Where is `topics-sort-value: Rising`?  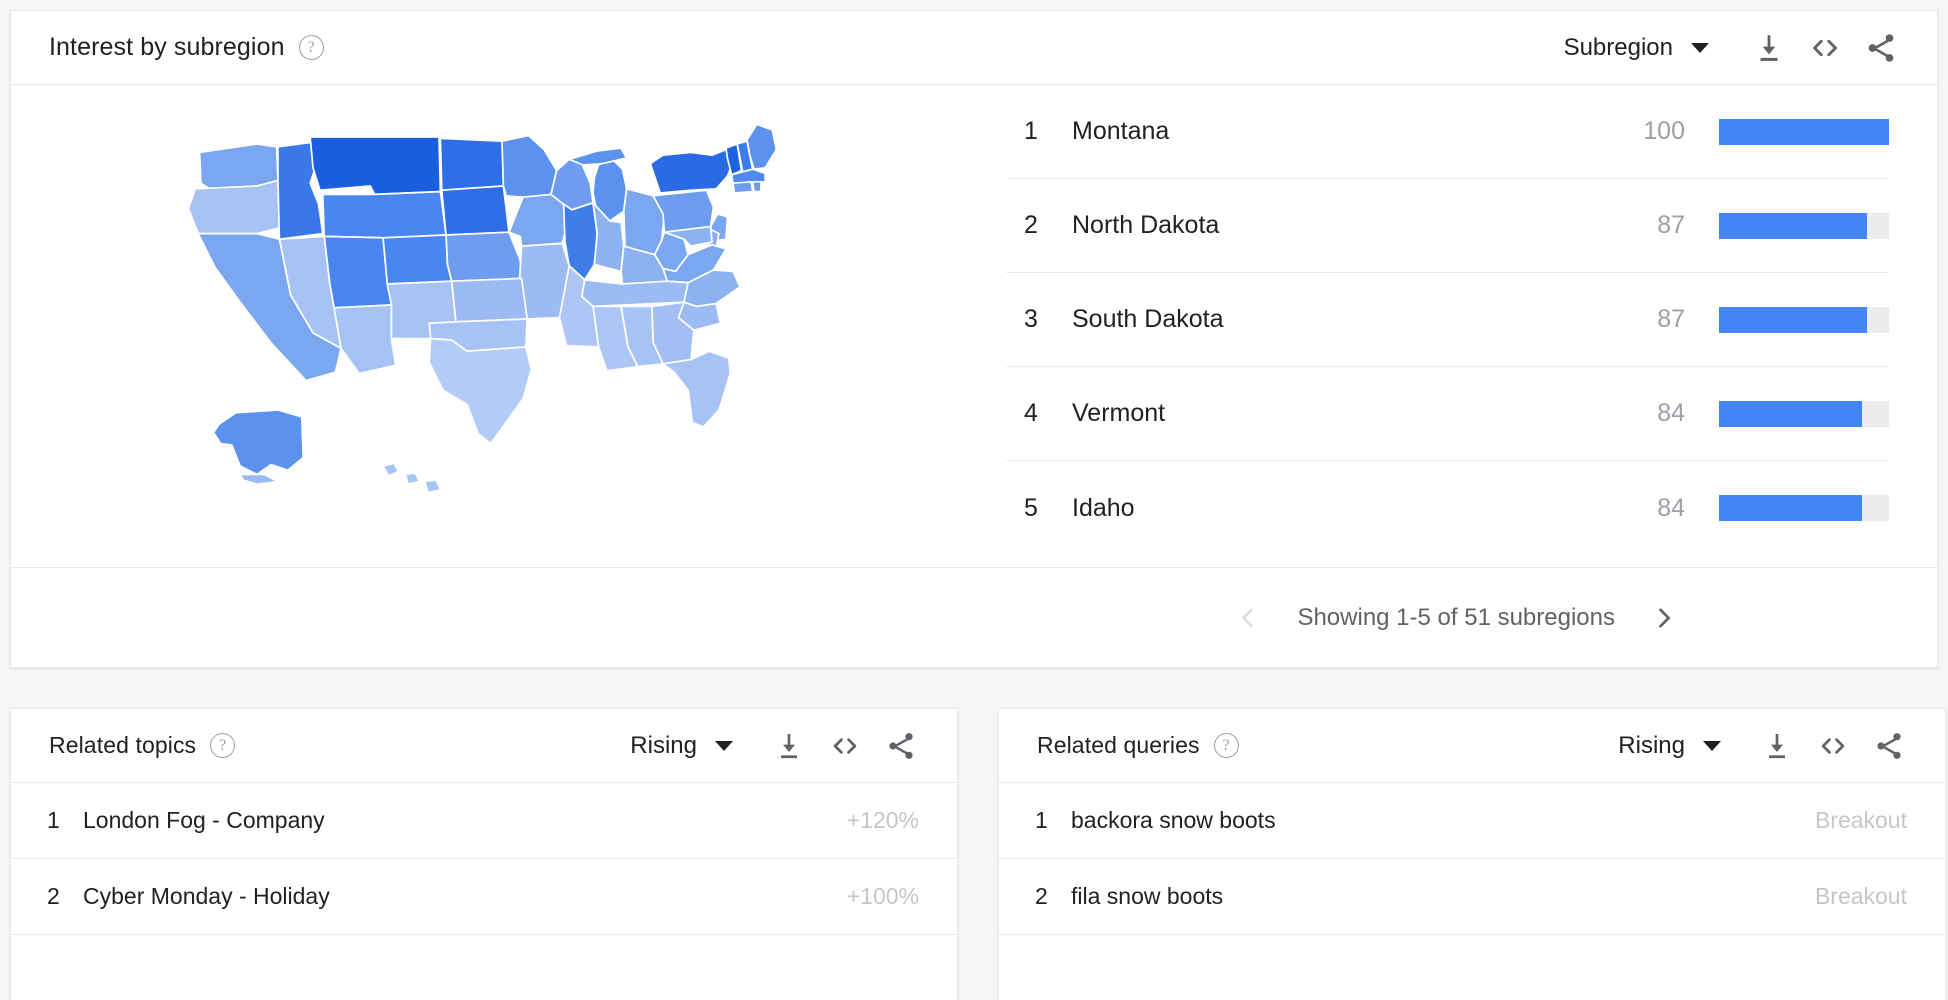
topics-sort-value: Rising is located at coordinates (663, 745).